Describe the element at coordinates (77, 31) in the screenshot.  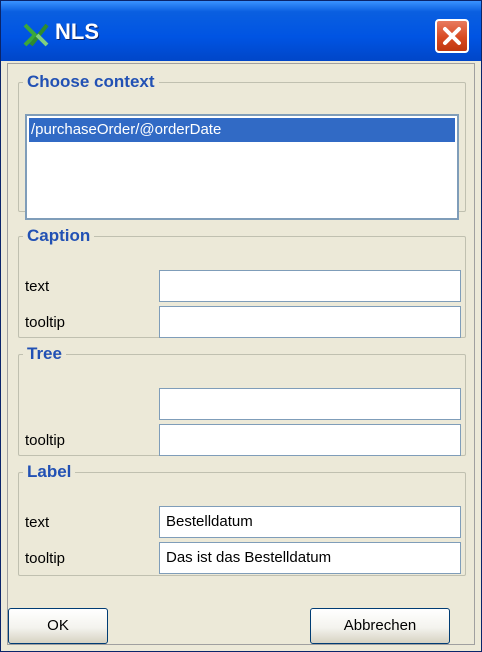
I see `window-title: NLS` at that location.